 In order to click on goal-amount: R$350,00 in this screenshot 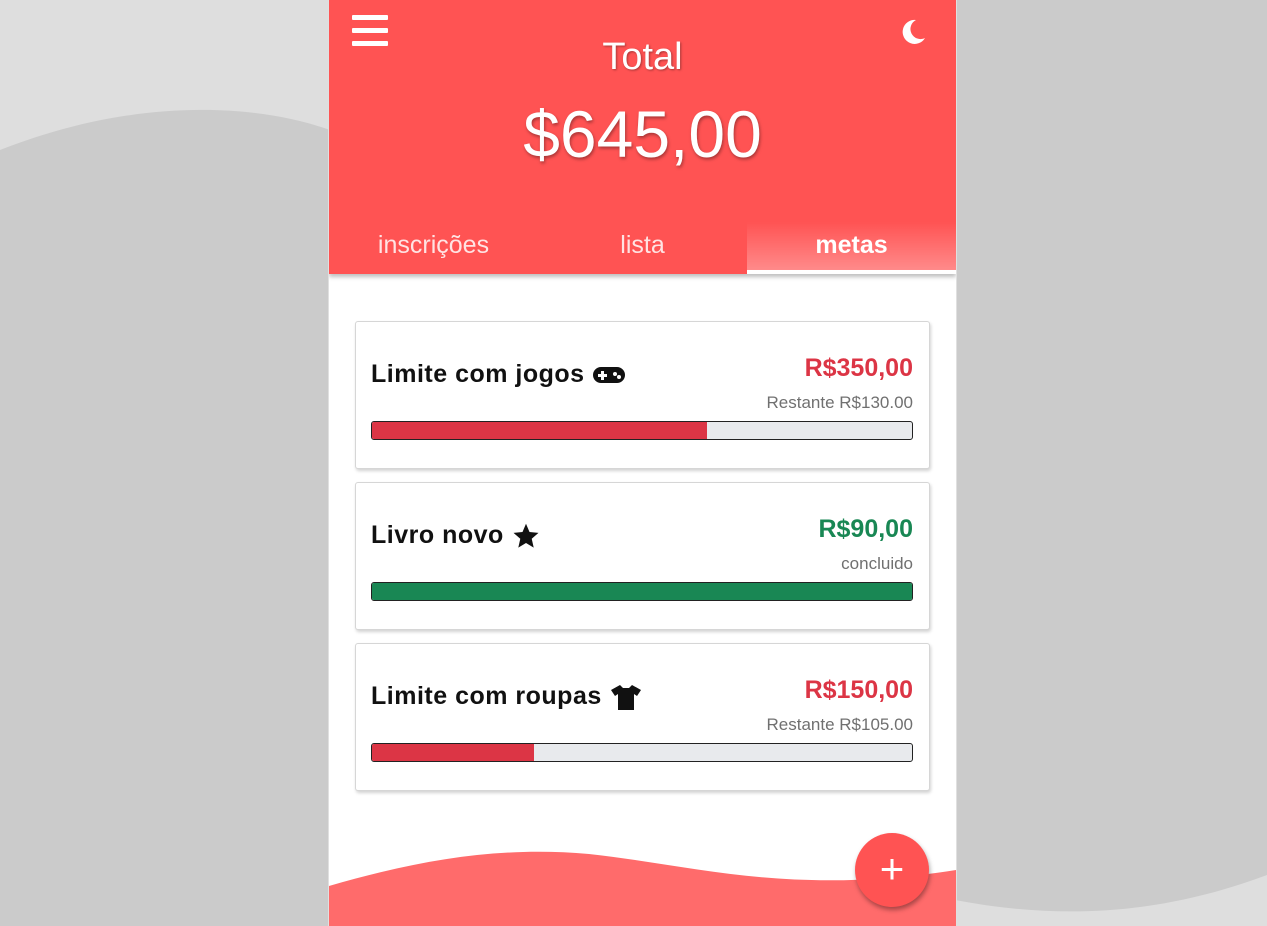, I will do `click(858, 368)`.